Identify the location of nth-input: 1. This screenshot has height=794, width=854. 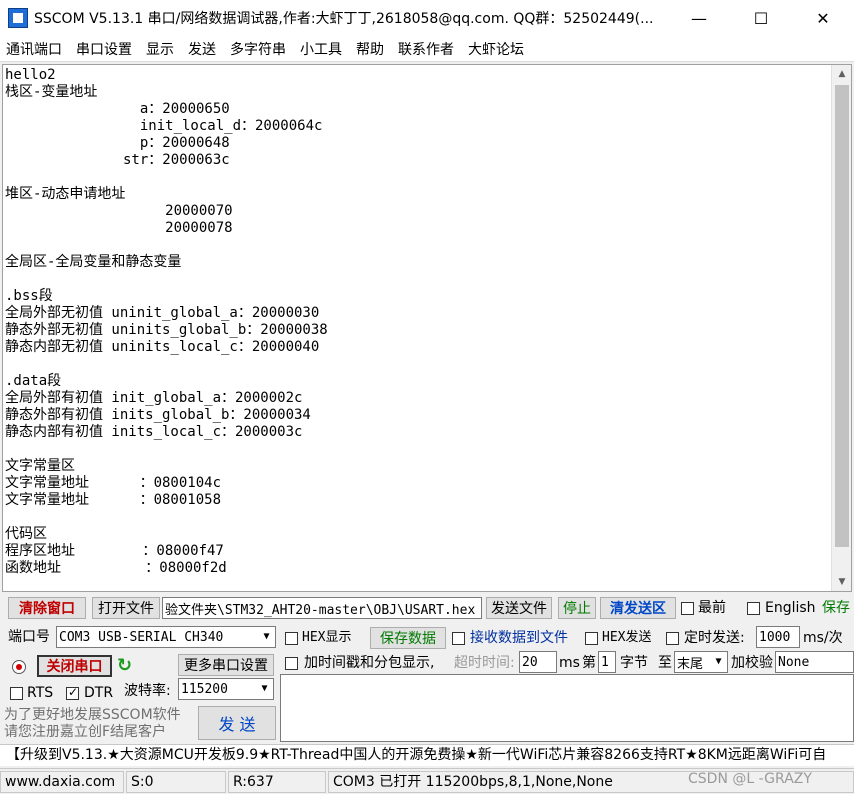
(607, 662).